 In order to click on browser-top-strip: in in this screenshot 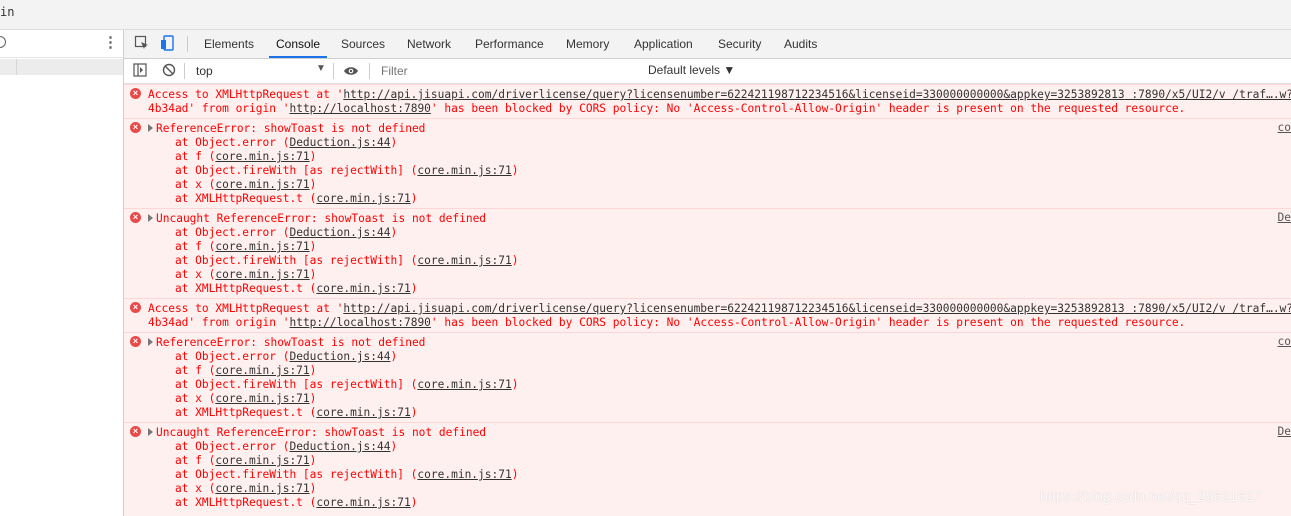, I will do `click(645, 15)`.